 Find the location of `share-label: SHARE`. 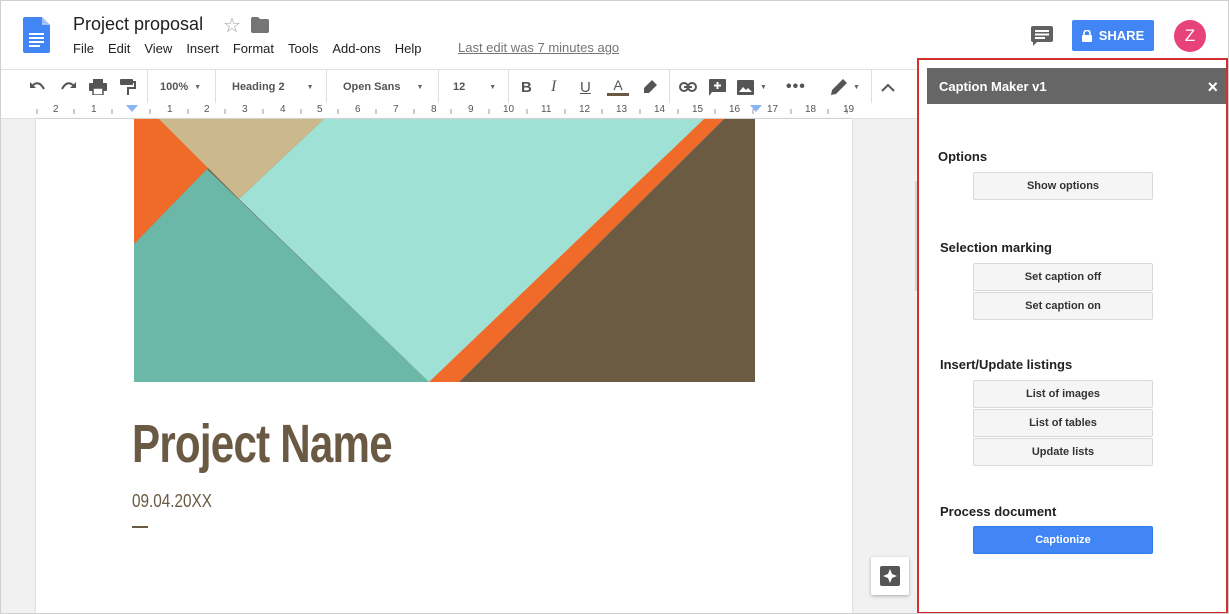

share-label: SHARE is located at coordinates (1121, 35).